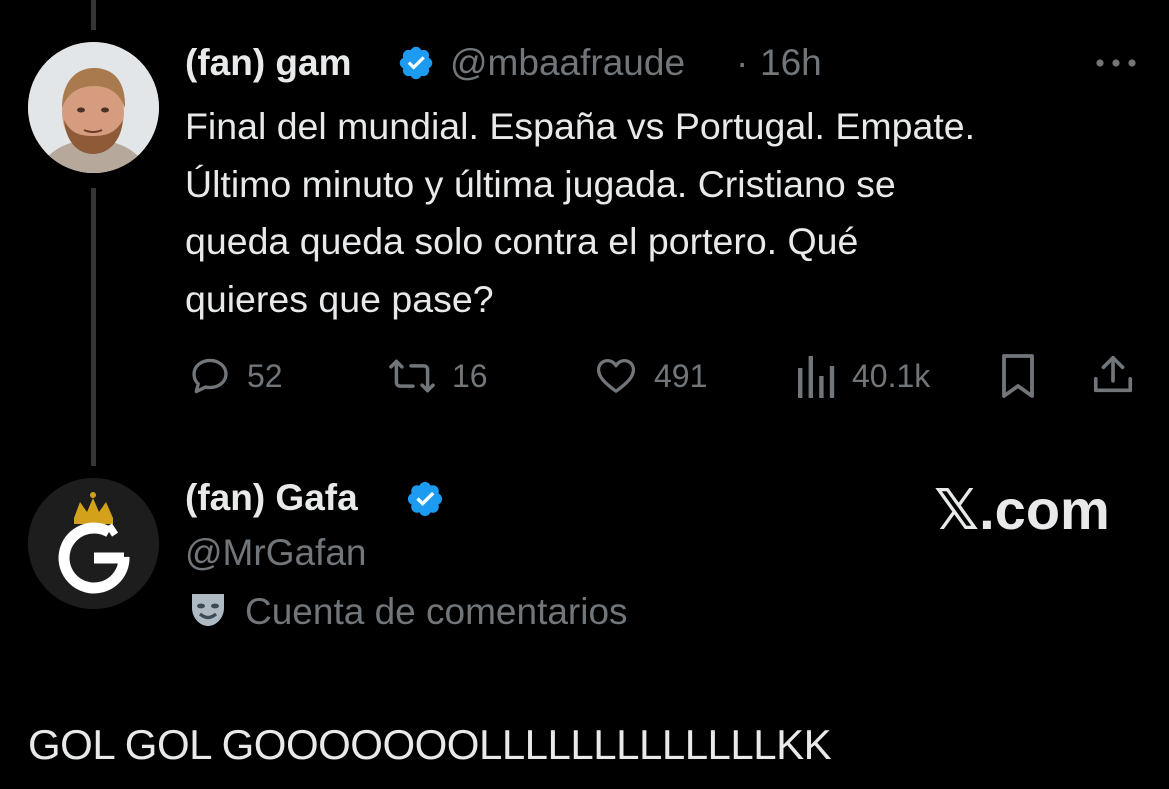  What do you see at coordinates (93, 15) in the screenshot?
I see `thread-line-top` at bounding box center [93, 15].